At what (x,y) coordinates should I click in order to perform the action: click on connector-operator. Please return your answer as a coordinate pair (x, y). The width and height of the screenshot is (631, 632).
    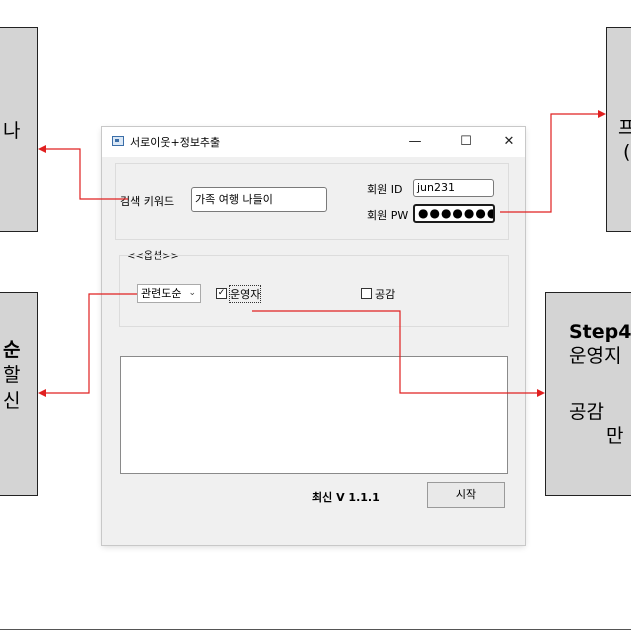
    Looking at the image, I should click on (398, 353).